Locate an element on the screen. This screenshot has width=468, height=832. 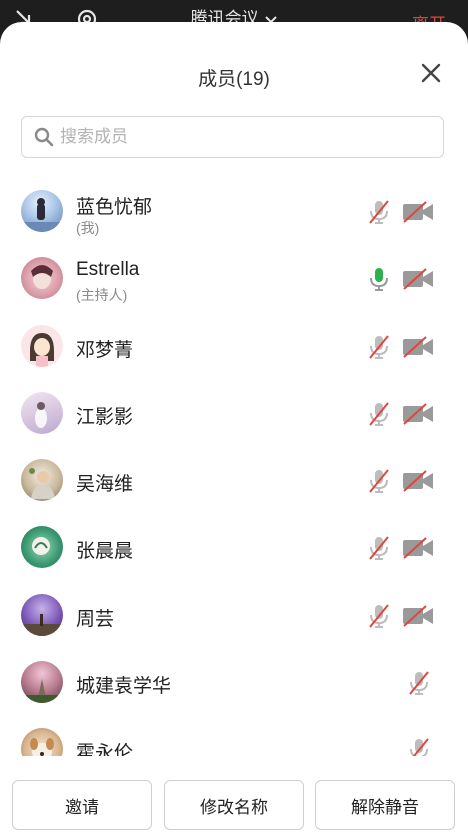
search-box is located at coordinates (232, 137).